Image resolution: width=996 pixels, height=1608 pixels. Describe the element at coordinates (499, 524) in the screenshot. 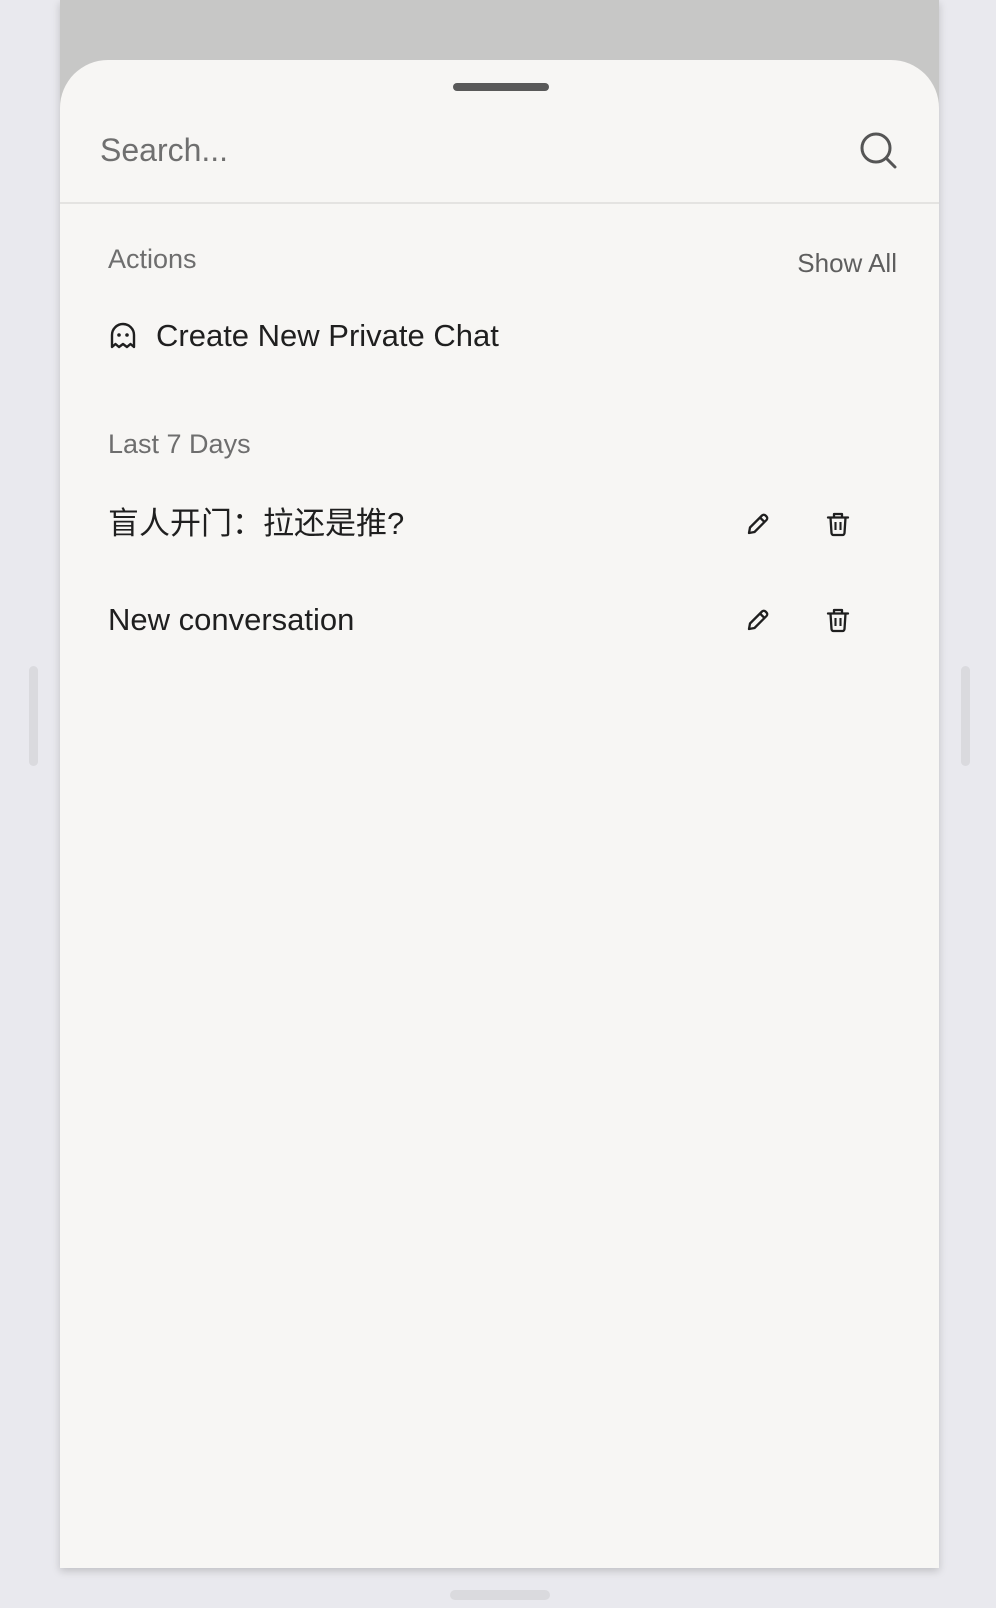

I see `conversation-item: 盲人开门：拉还是推?` at that location.